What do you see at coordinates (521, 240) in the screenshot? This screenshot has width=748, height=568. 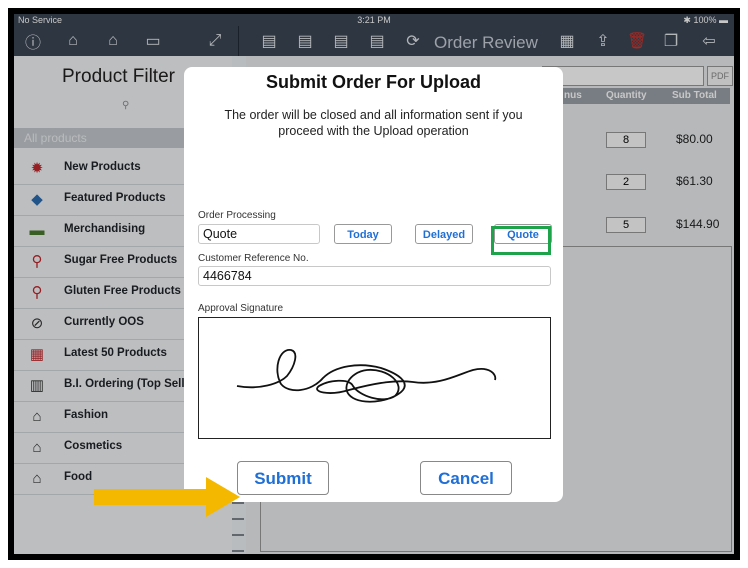 I see `quote-highlight-box` at bounding box center [521, 240].